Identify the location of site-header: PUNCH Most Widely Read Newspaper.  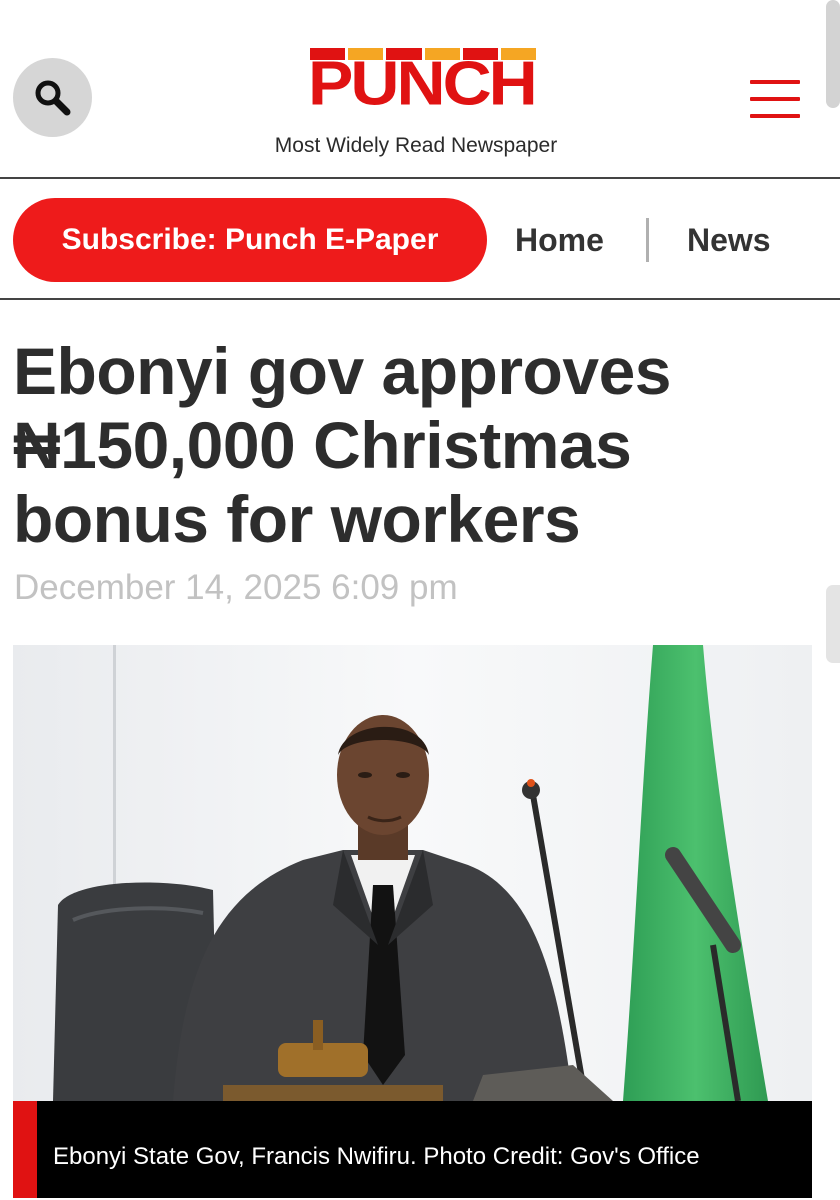
(420, 89).